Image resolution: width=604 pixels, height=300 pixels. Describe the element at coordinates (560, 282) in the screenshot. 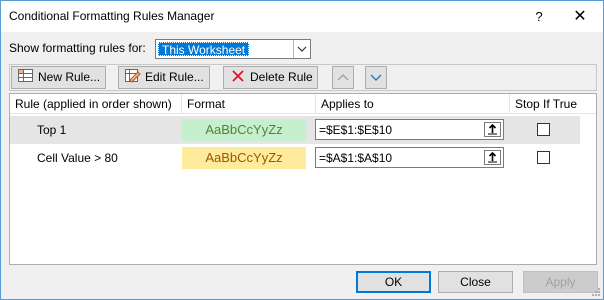

I see `apply-button: Apply` at that location.